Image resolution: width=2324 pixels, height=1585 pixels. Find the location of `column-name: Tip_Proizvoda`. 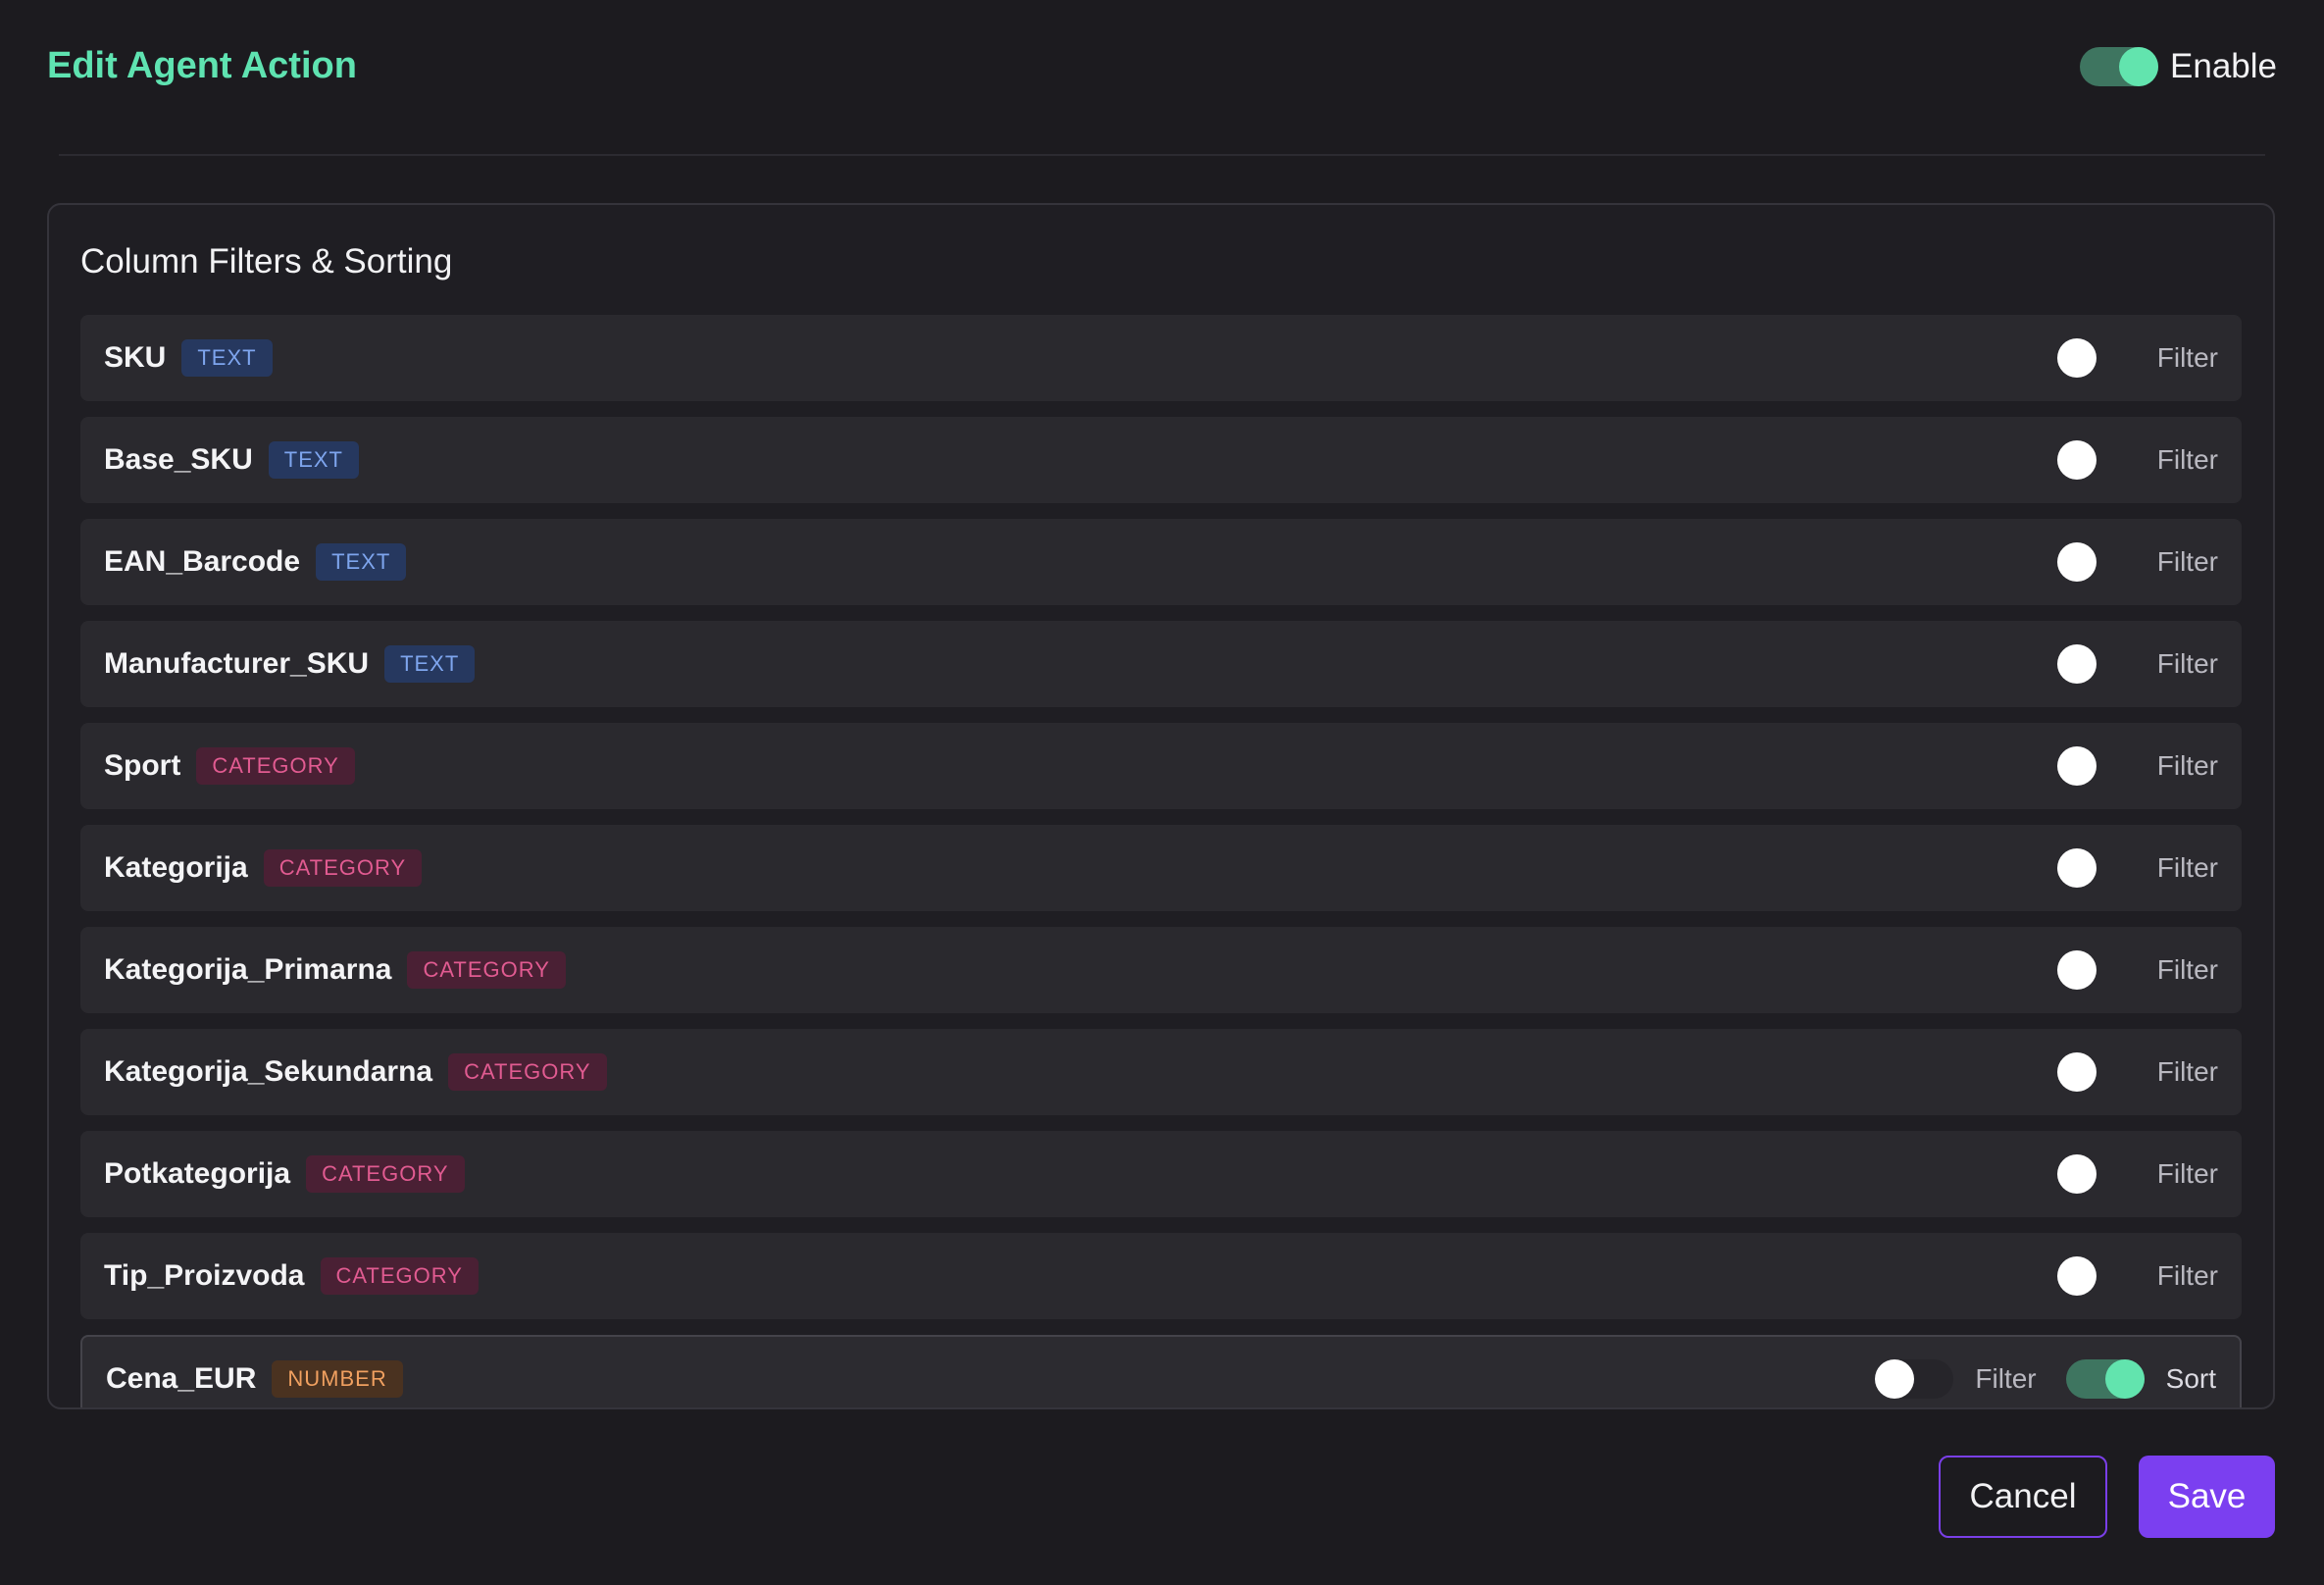

column-name: Tip_Proizvoda is located at coordinates (205, 1275).